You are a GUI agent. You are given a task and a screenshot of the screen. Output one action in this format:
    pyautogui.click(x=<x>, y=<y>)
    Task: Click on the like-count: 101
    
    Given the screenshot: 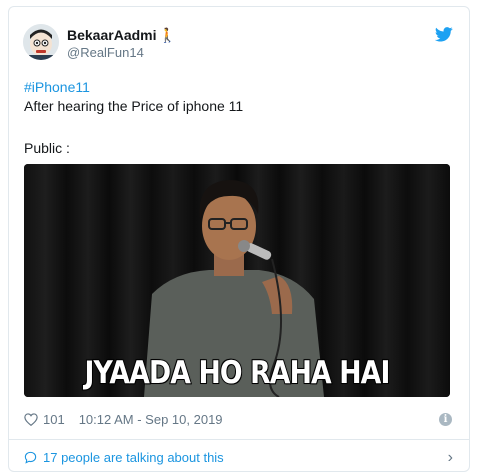 What is the action you would take?
    pyautogui.click(x=54, y=419)
    